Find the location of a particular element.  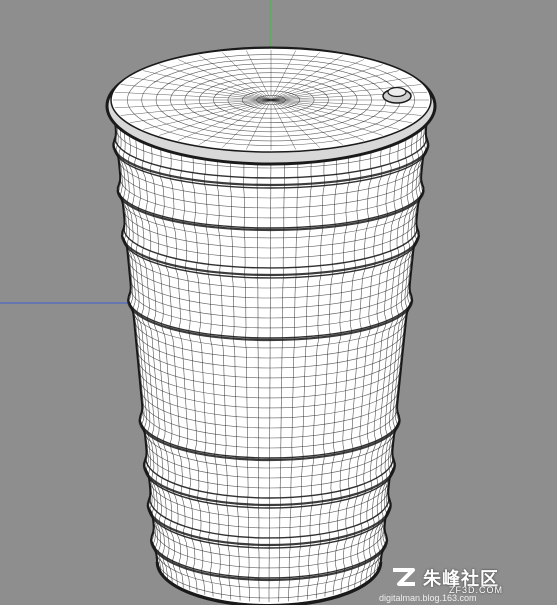

bung-cap-top is located at coordinates (397, 92).